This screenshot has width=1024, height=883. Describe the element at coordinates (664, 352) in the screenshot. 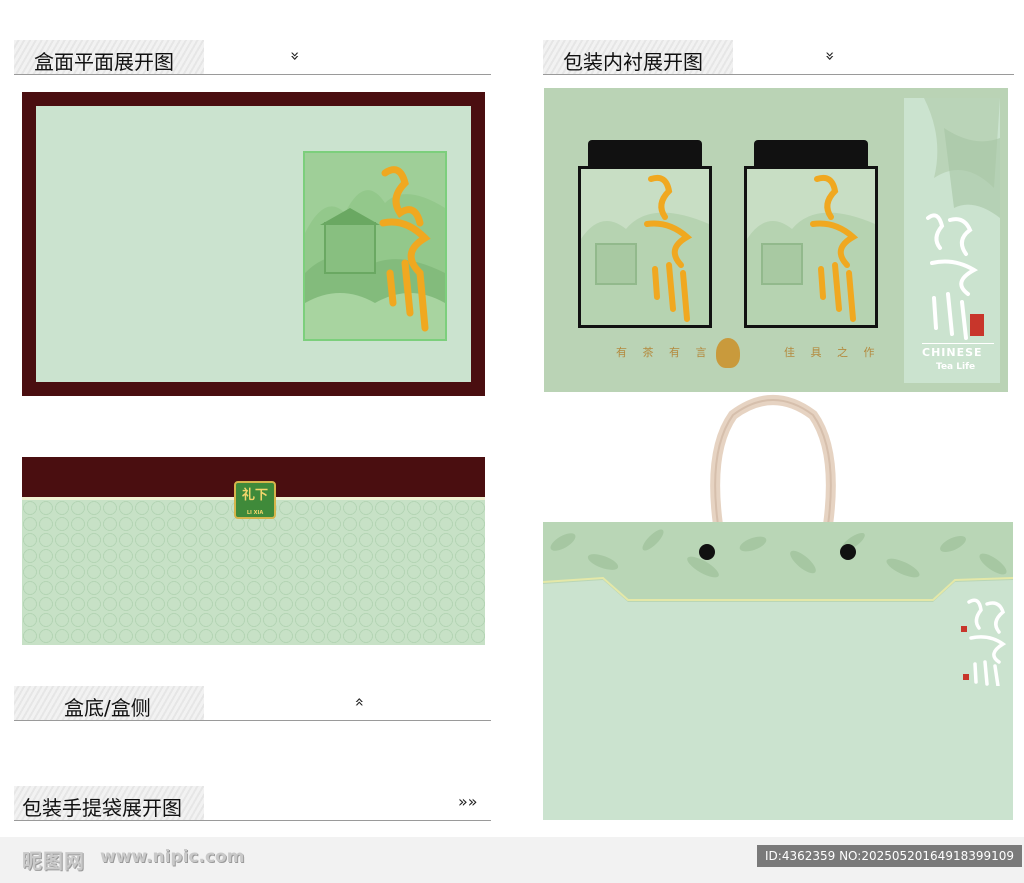

I see `tray-left-text: 有 茶 有 言` at that location.